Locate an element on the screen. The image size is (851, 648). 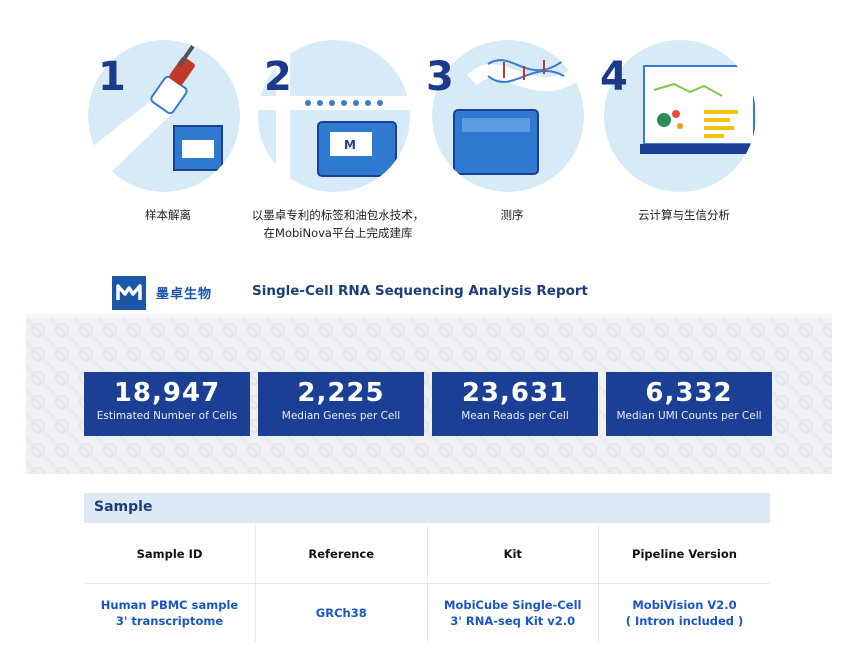
stat-mean-reads: 23,631 Mean Reads per Cell is located at coordinates (515, 404).